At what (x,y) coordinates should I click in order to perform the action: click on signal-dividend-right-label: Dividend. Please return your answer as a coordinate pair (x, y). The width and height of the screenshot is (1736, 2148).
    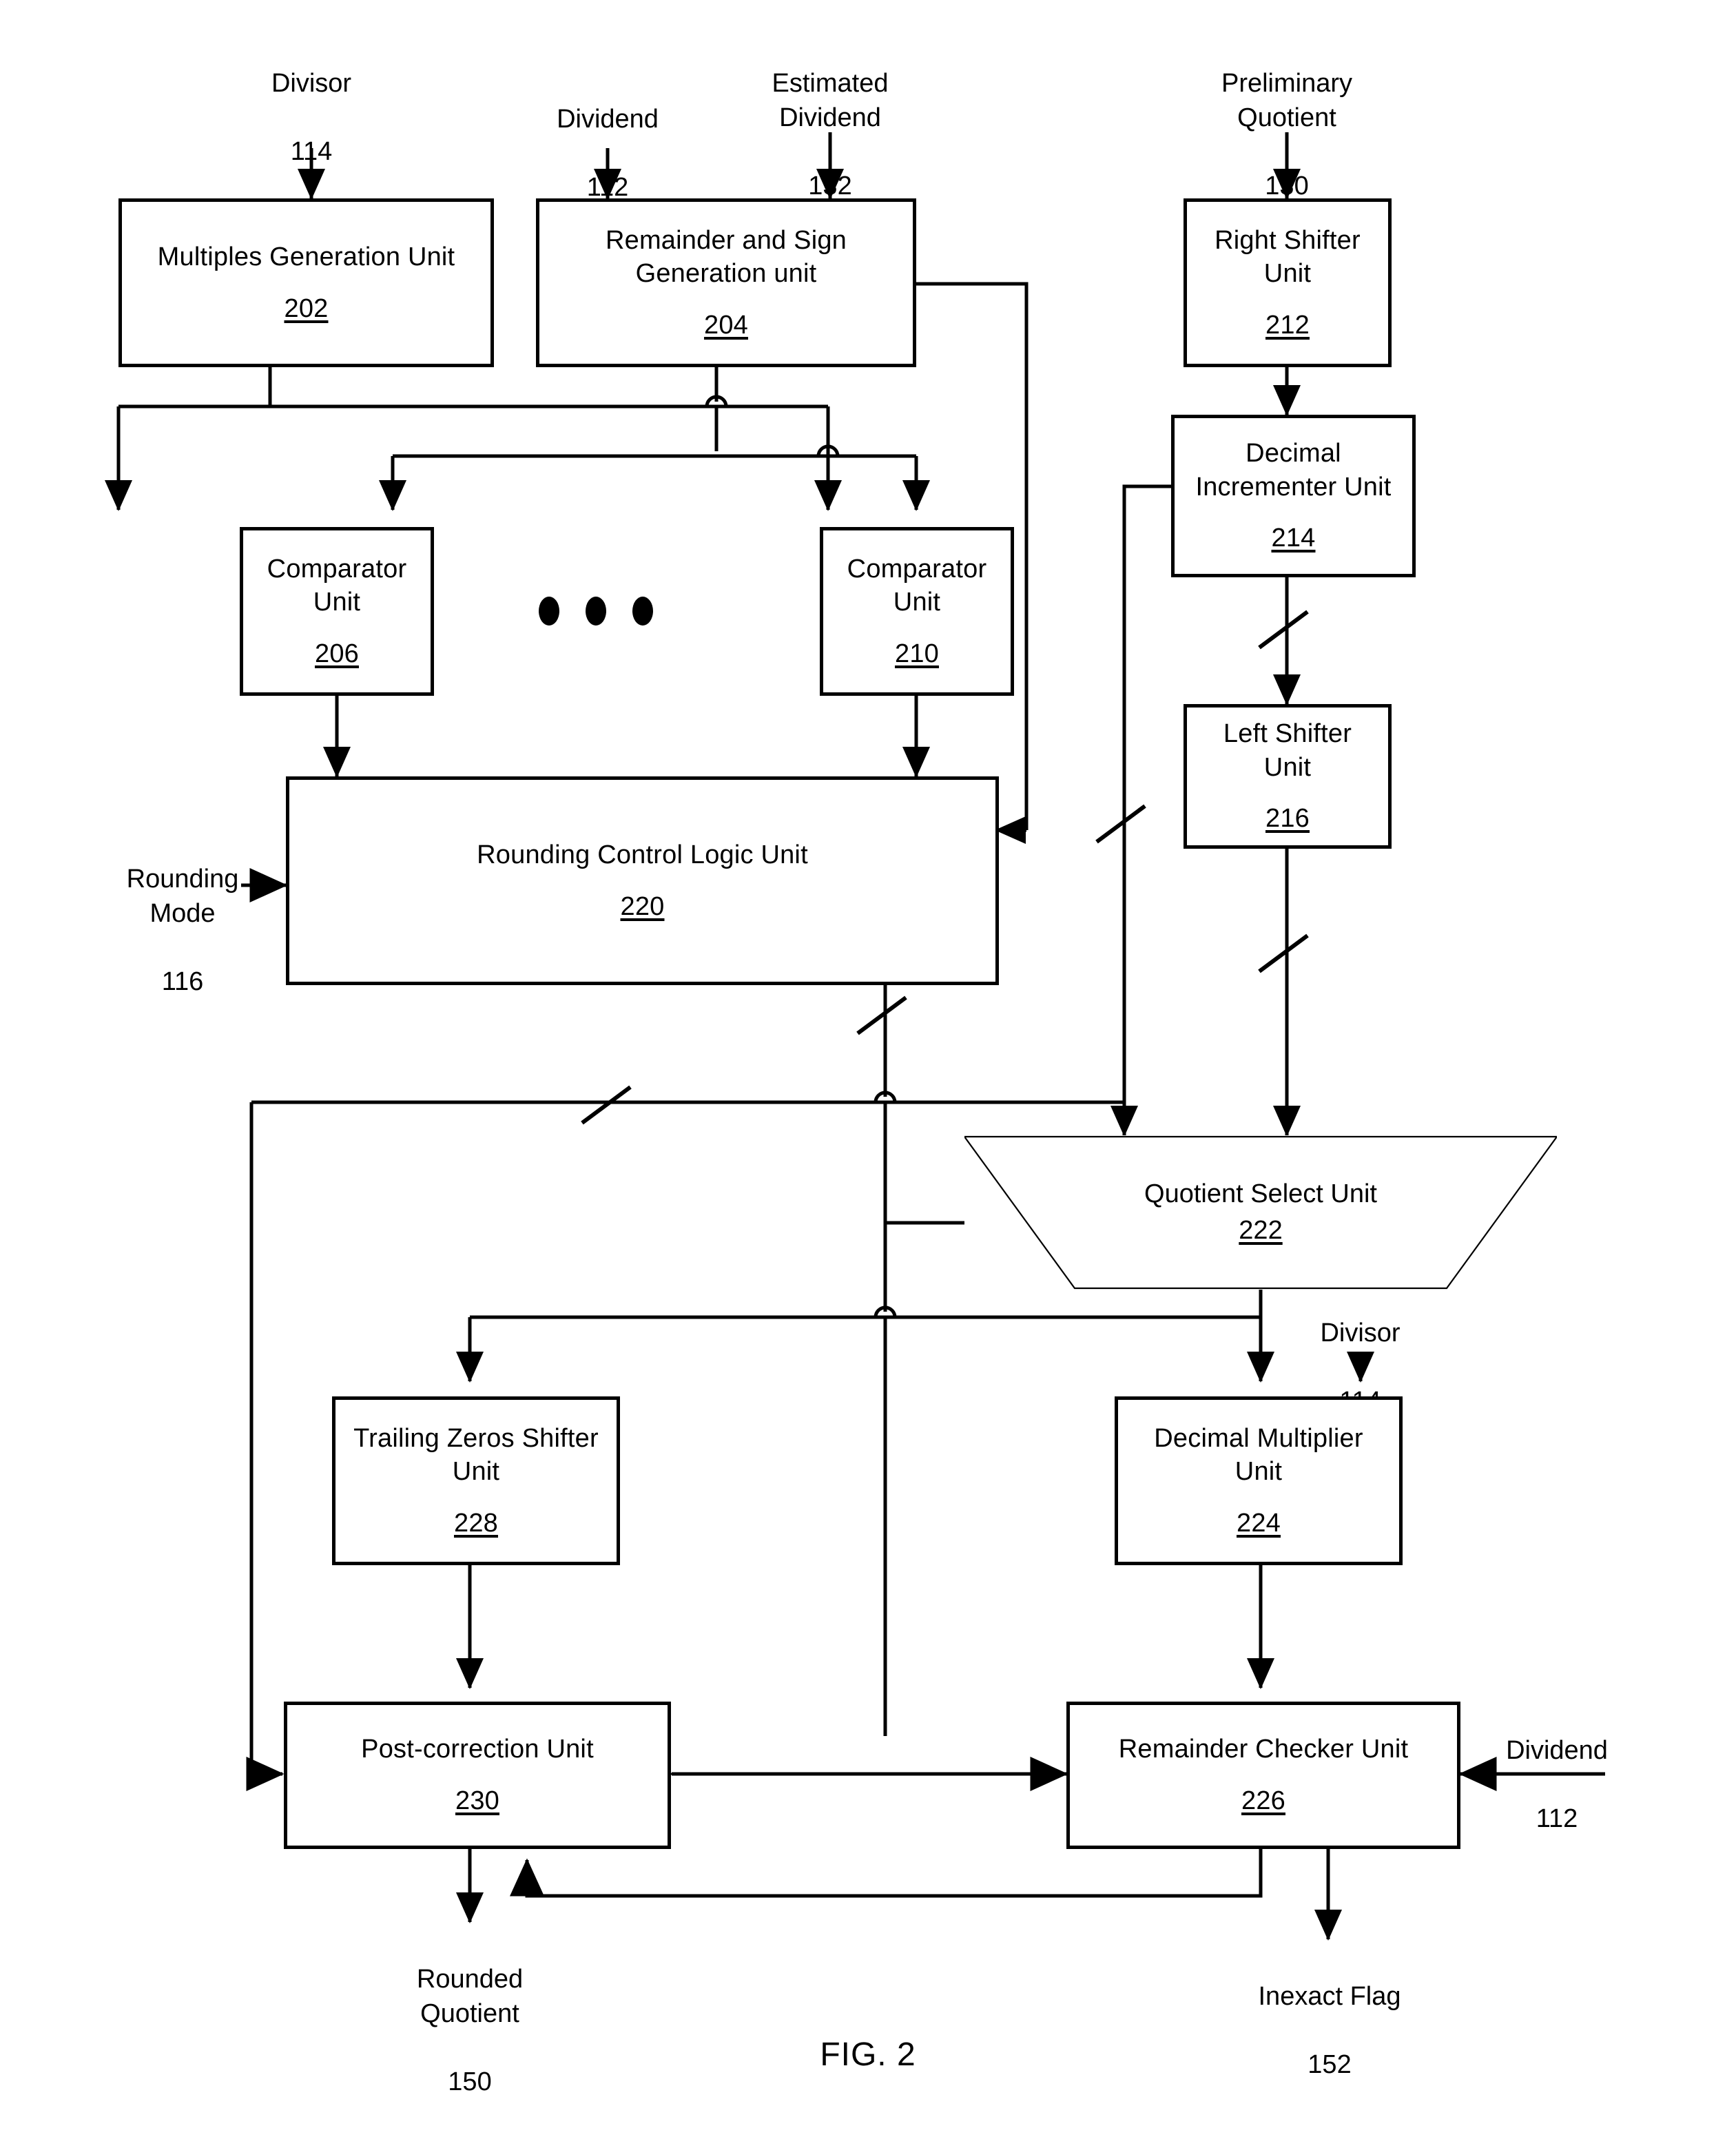
    Looking at the image, I should click on (1557, 1751).